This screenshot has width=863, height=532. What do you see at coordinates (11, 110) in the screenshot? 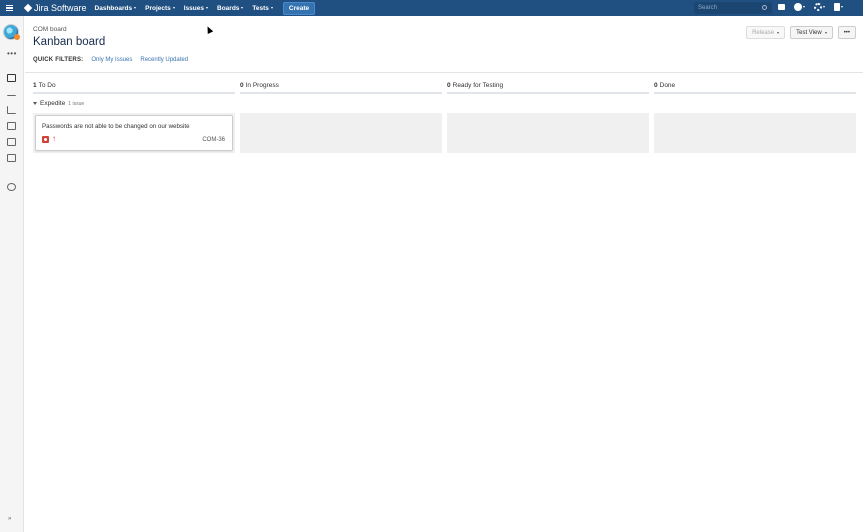
I see `reports-icon` at bounding box center [11, 110].